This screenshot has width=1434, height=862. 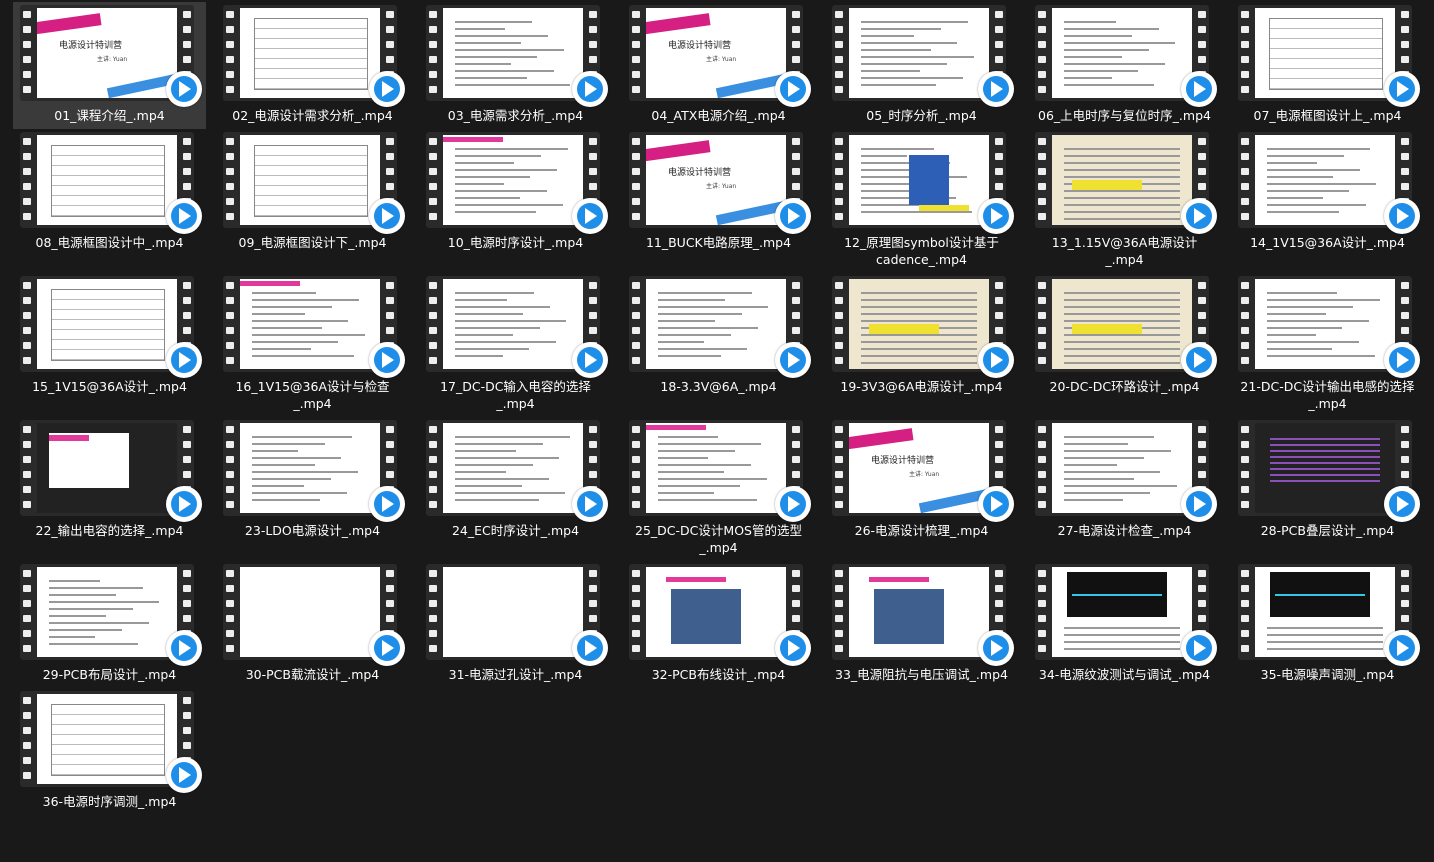 What do you see at coordinates (109, 115) in the screenshot?
I see `file-name-label: 01_课程介绍_.mp4` at bounding box center [109, 115].